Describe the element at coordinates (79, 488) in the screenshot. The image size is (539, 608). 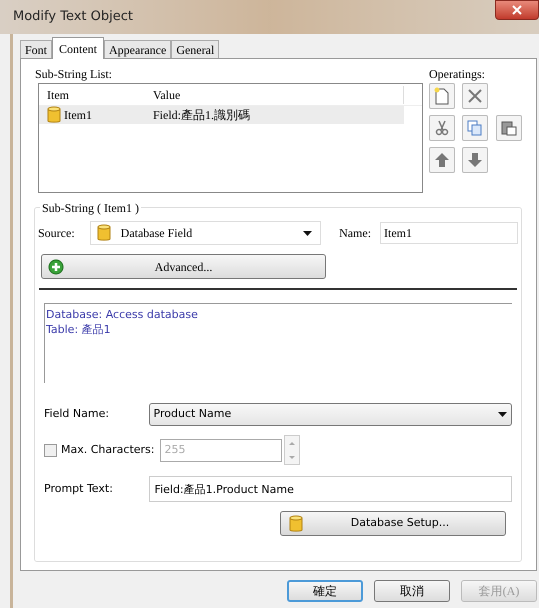
I see `prompt-text-label: Prompt Text:` at that location.